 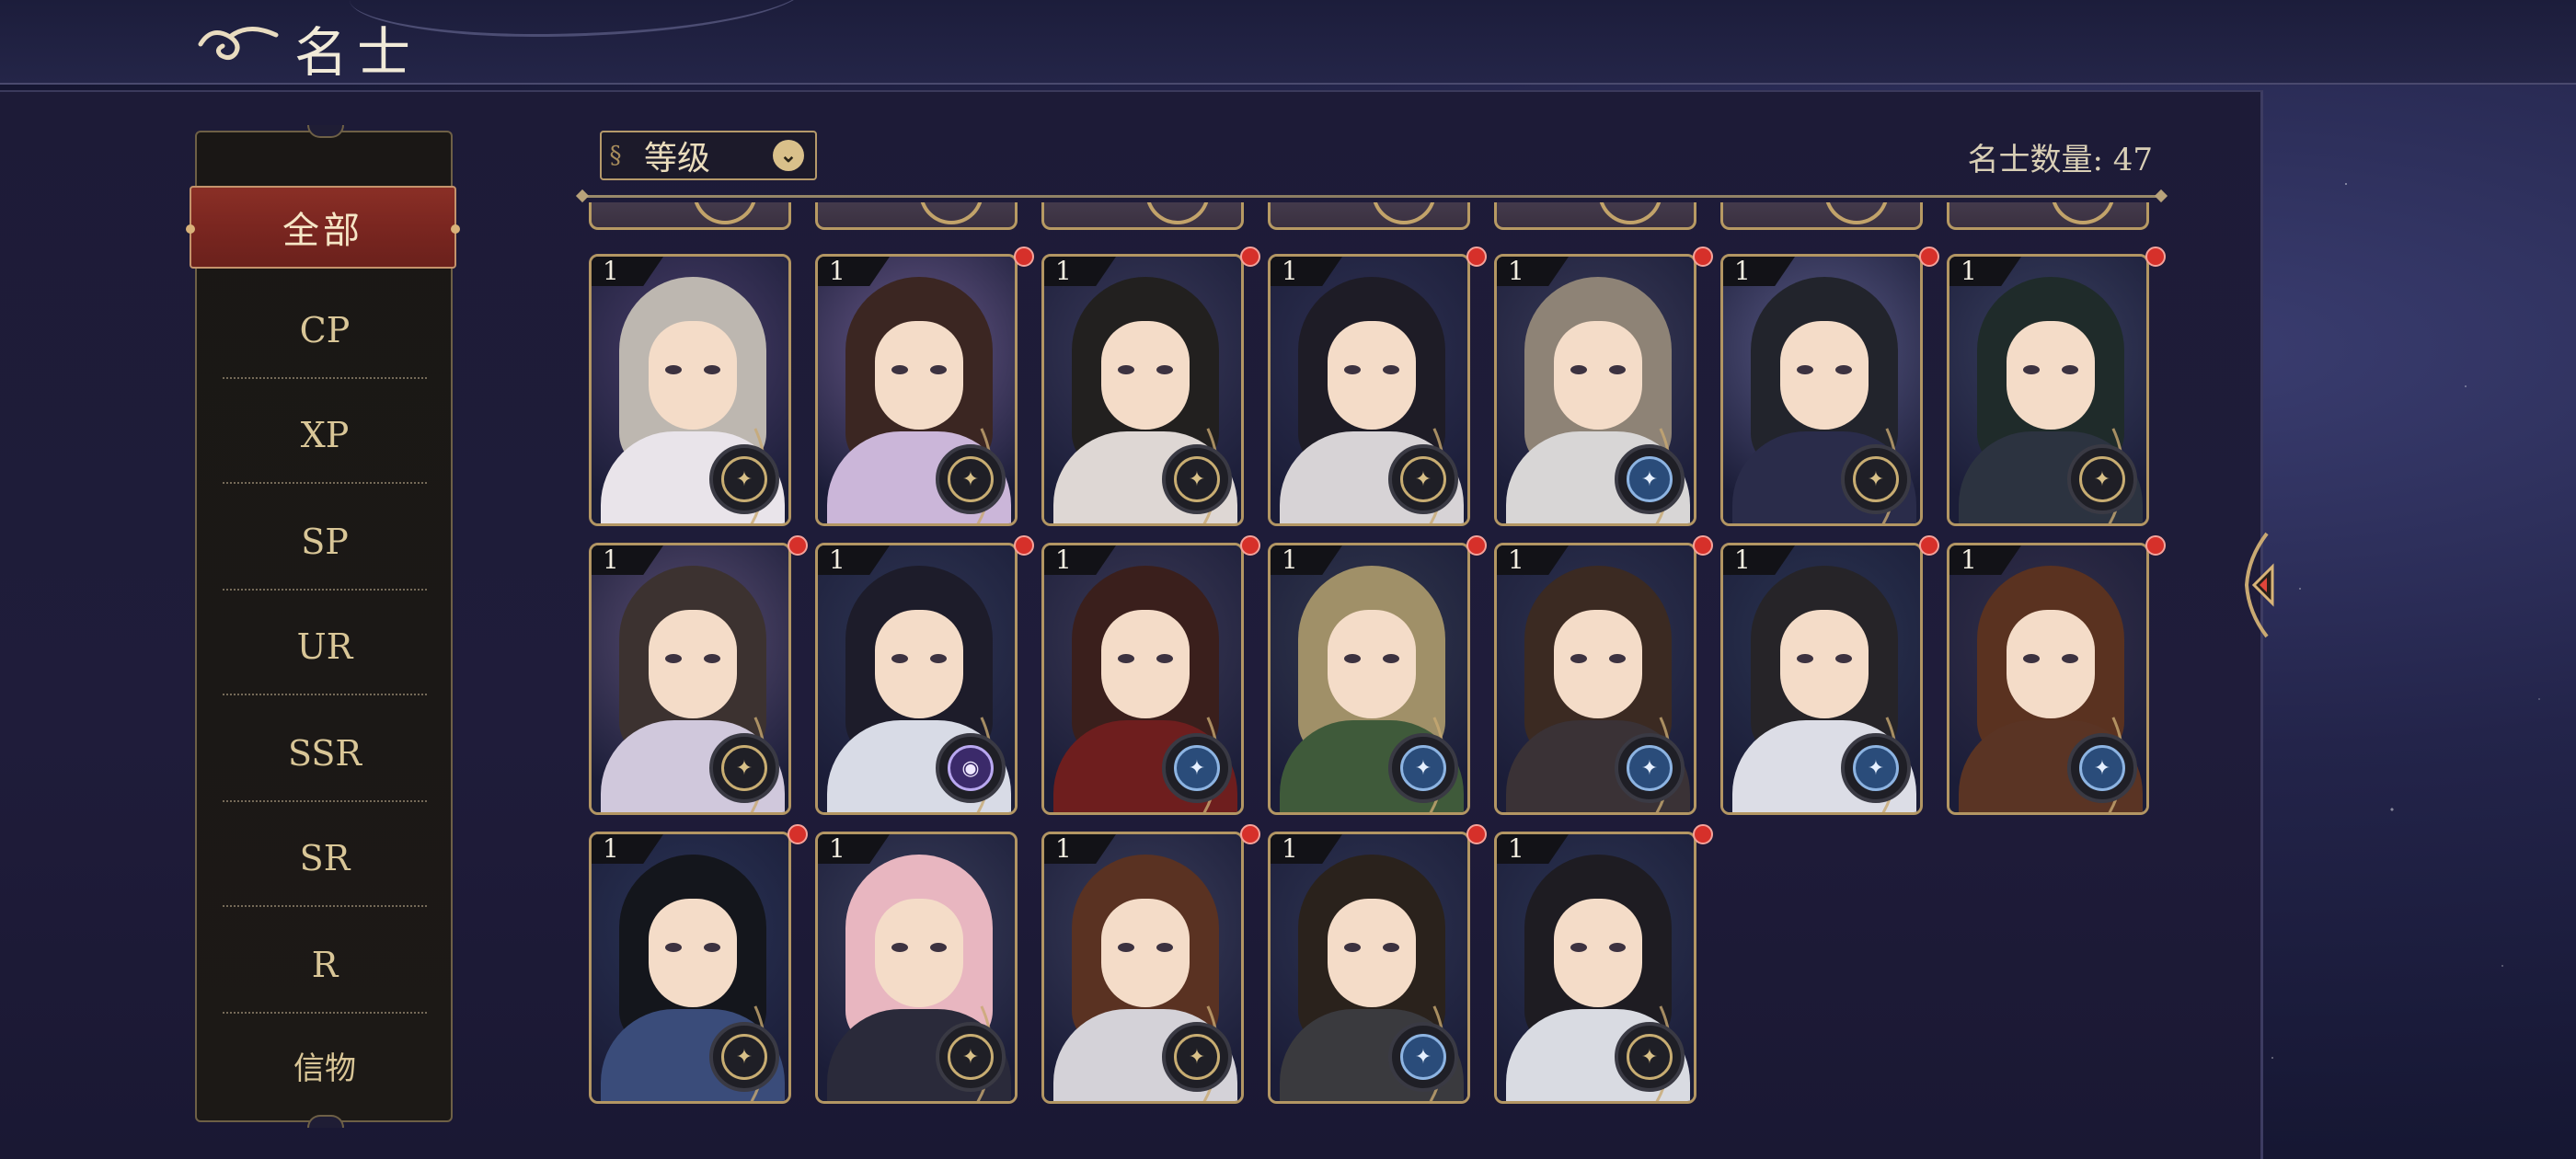 I want to click on tab-ornament-left, so click(x=190, y=229).